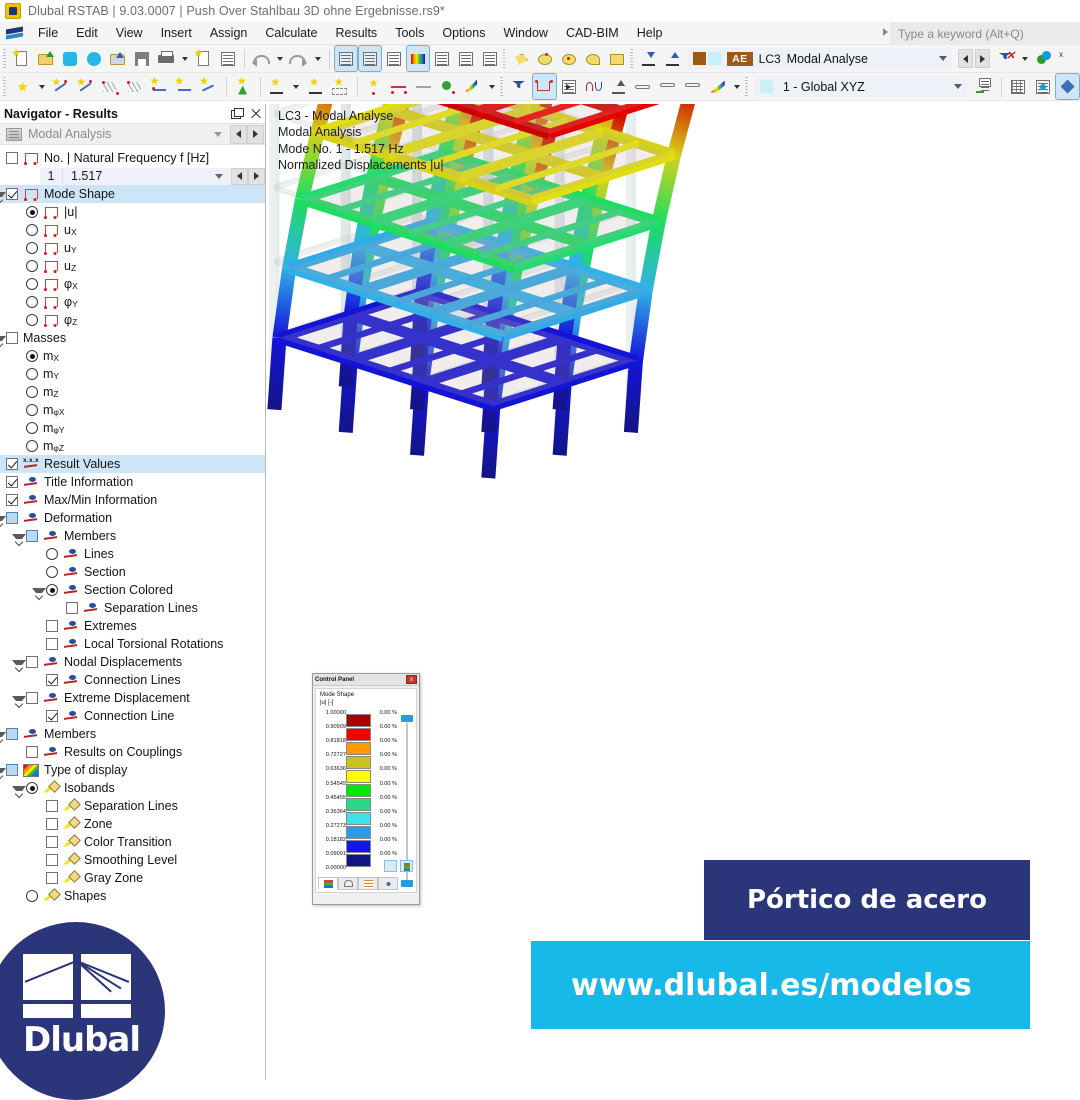  I want to click on tree-item-title-information: Title Information, so click(132, 482).